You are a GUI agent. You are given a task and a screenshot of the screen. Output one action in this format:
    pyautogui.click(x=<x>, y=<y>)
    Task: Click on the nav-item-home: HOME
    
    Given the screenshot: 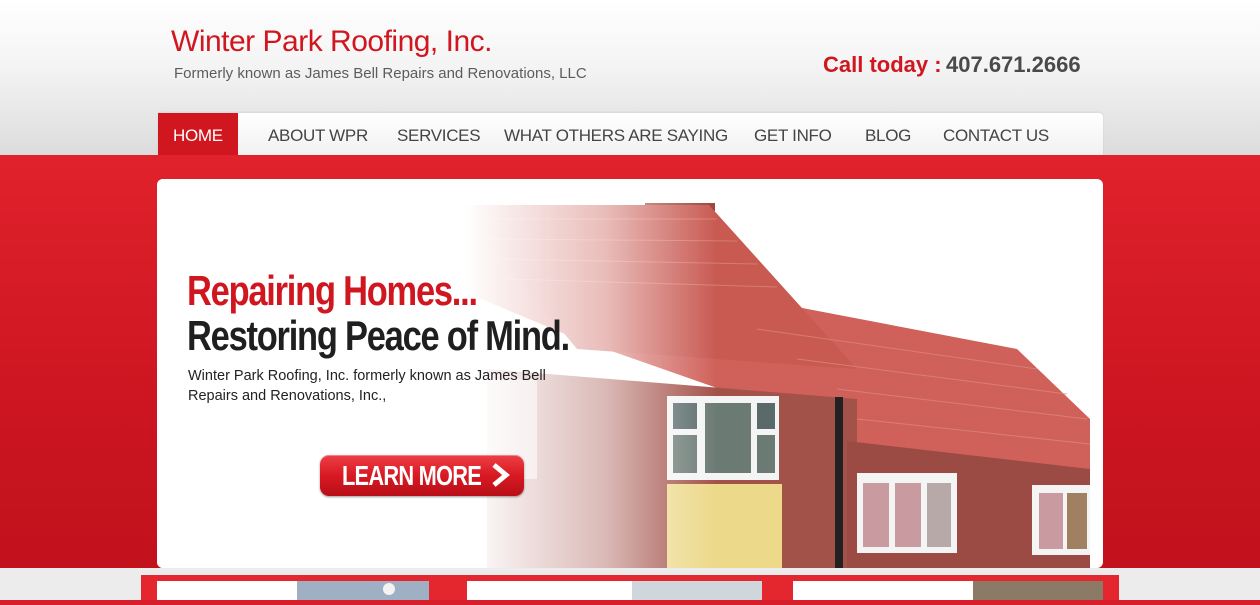 What is the action you would take?
    pyautogui.click(x=198, y=134)
    